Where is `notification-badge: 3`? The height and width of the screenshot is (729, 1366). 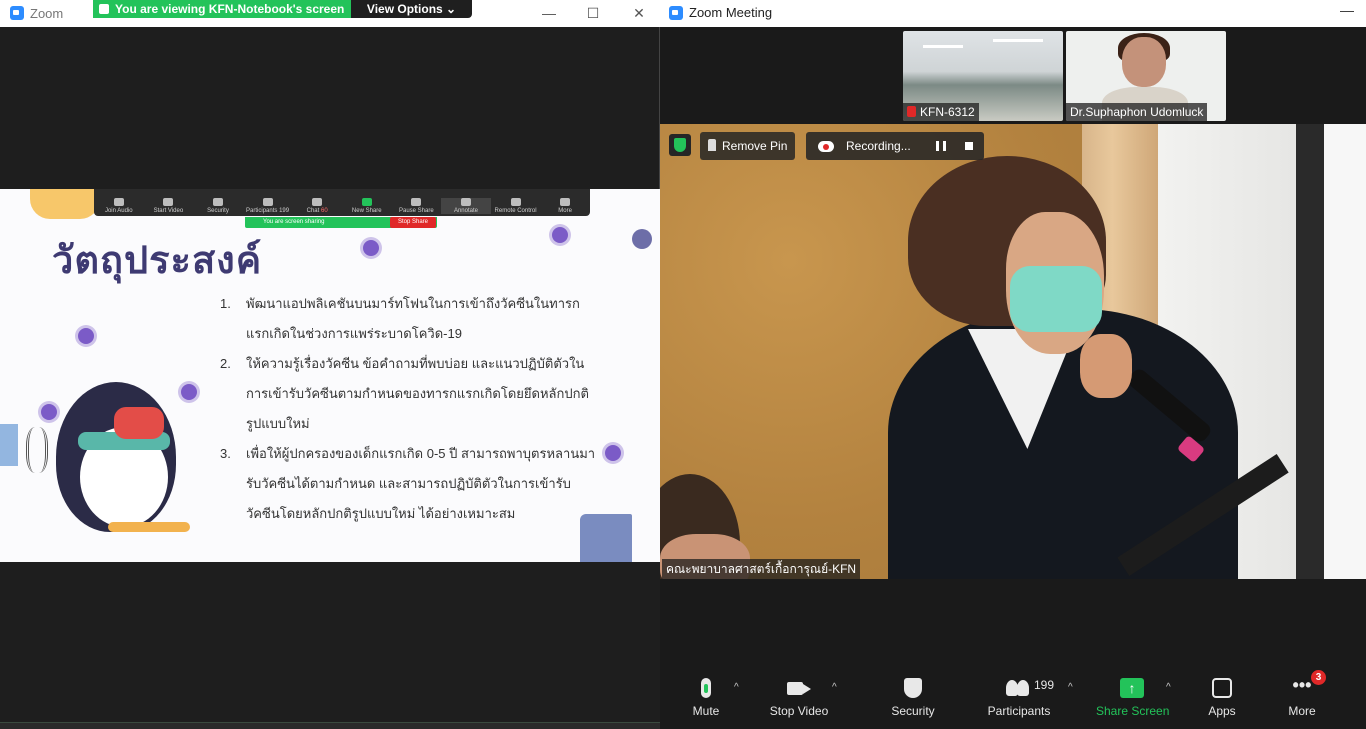
notification-badge: 3 is located at coordinates (1318, 677).